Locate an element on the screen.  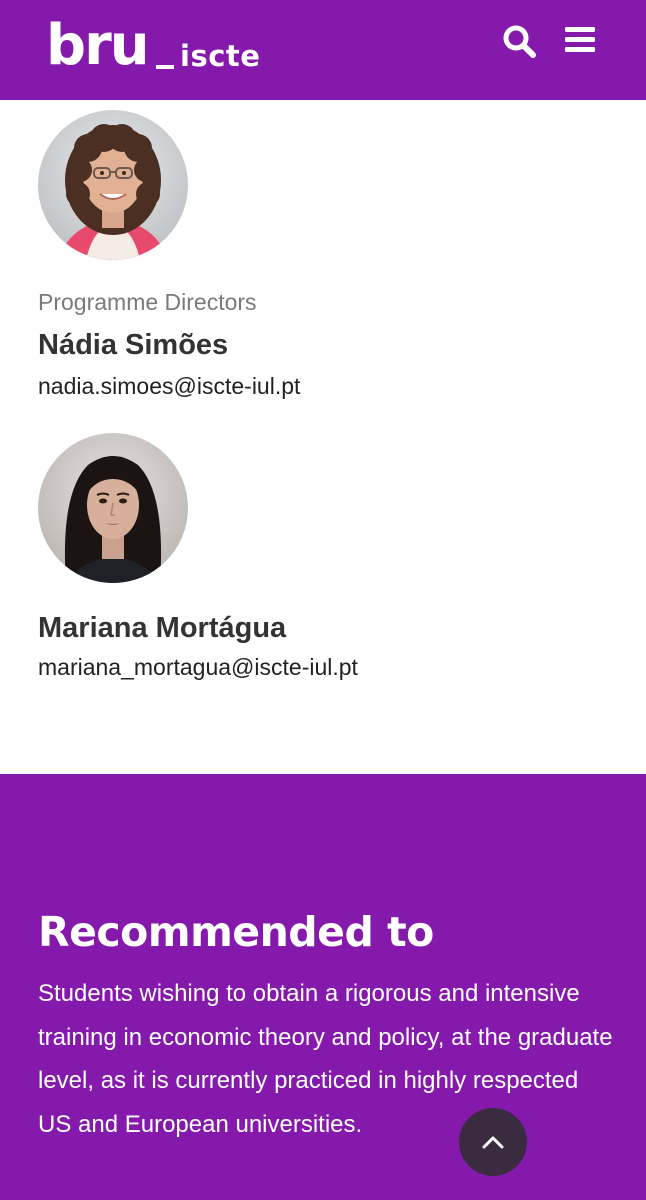
scroll-to-top-button is located at coordinates (493, 1142).